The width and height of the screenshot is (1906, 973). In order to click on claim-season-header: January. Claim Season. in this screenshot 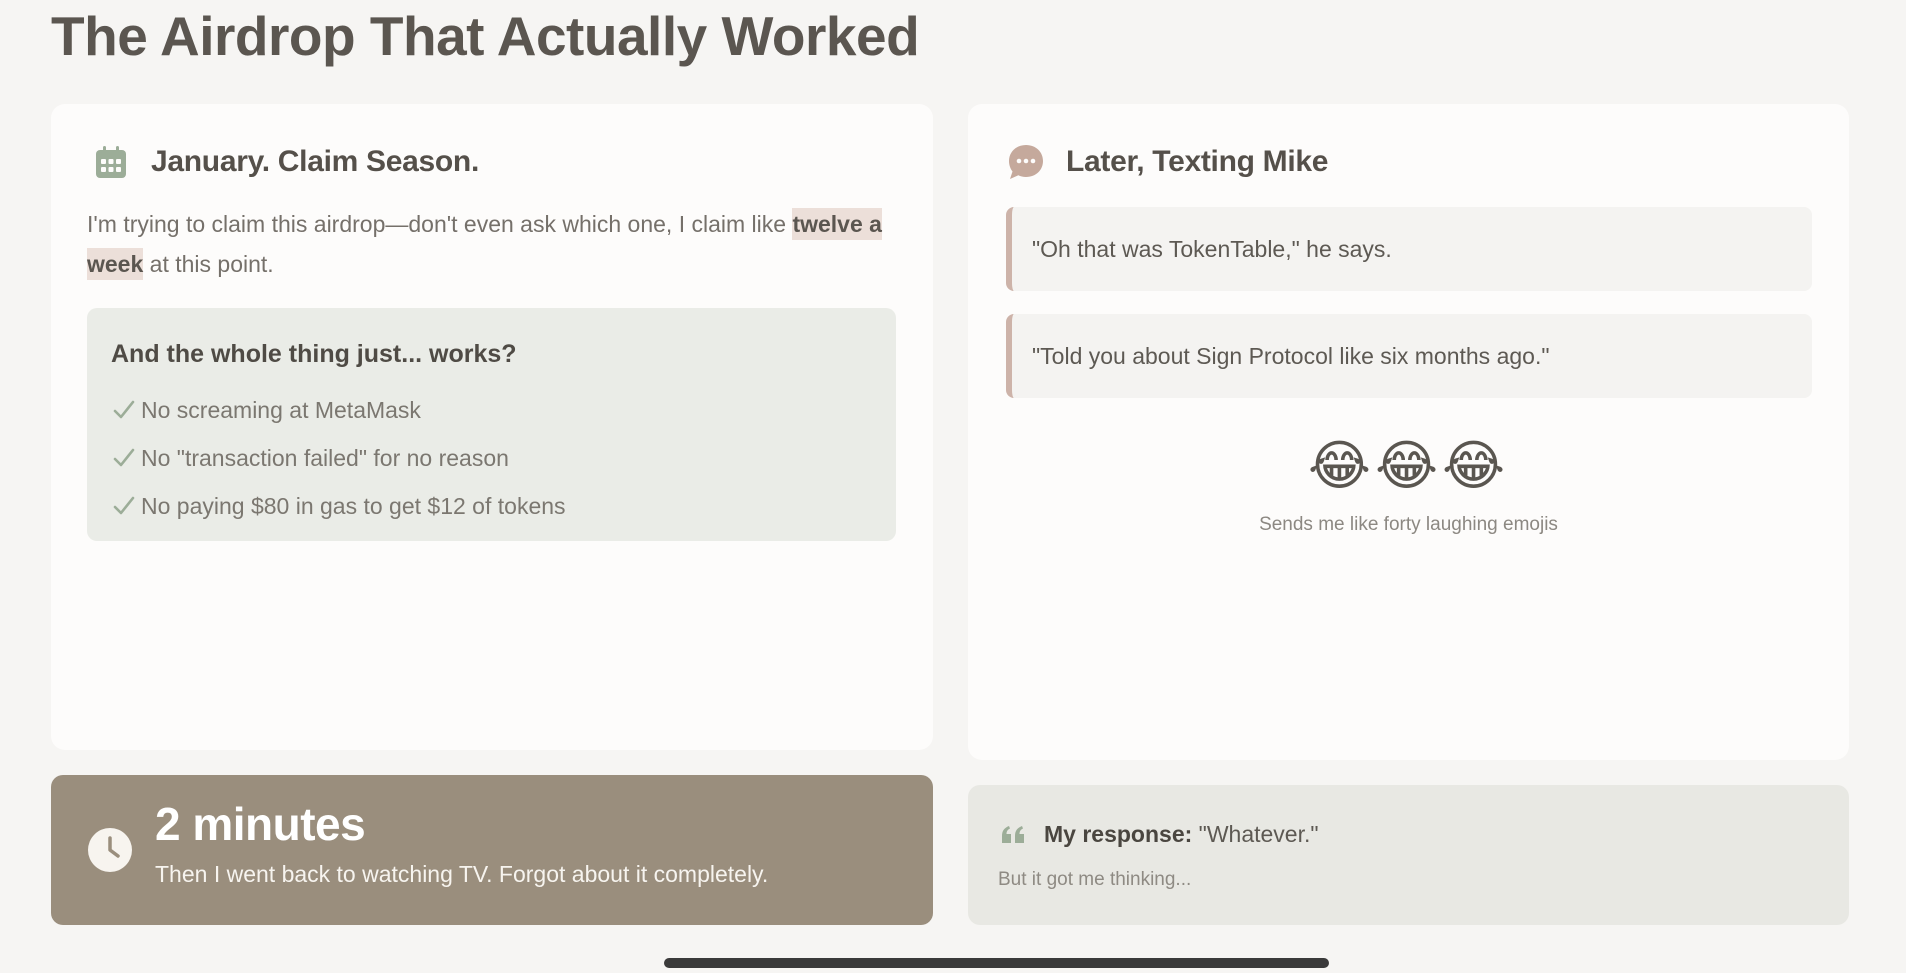, I will do `click(285, 162)`.